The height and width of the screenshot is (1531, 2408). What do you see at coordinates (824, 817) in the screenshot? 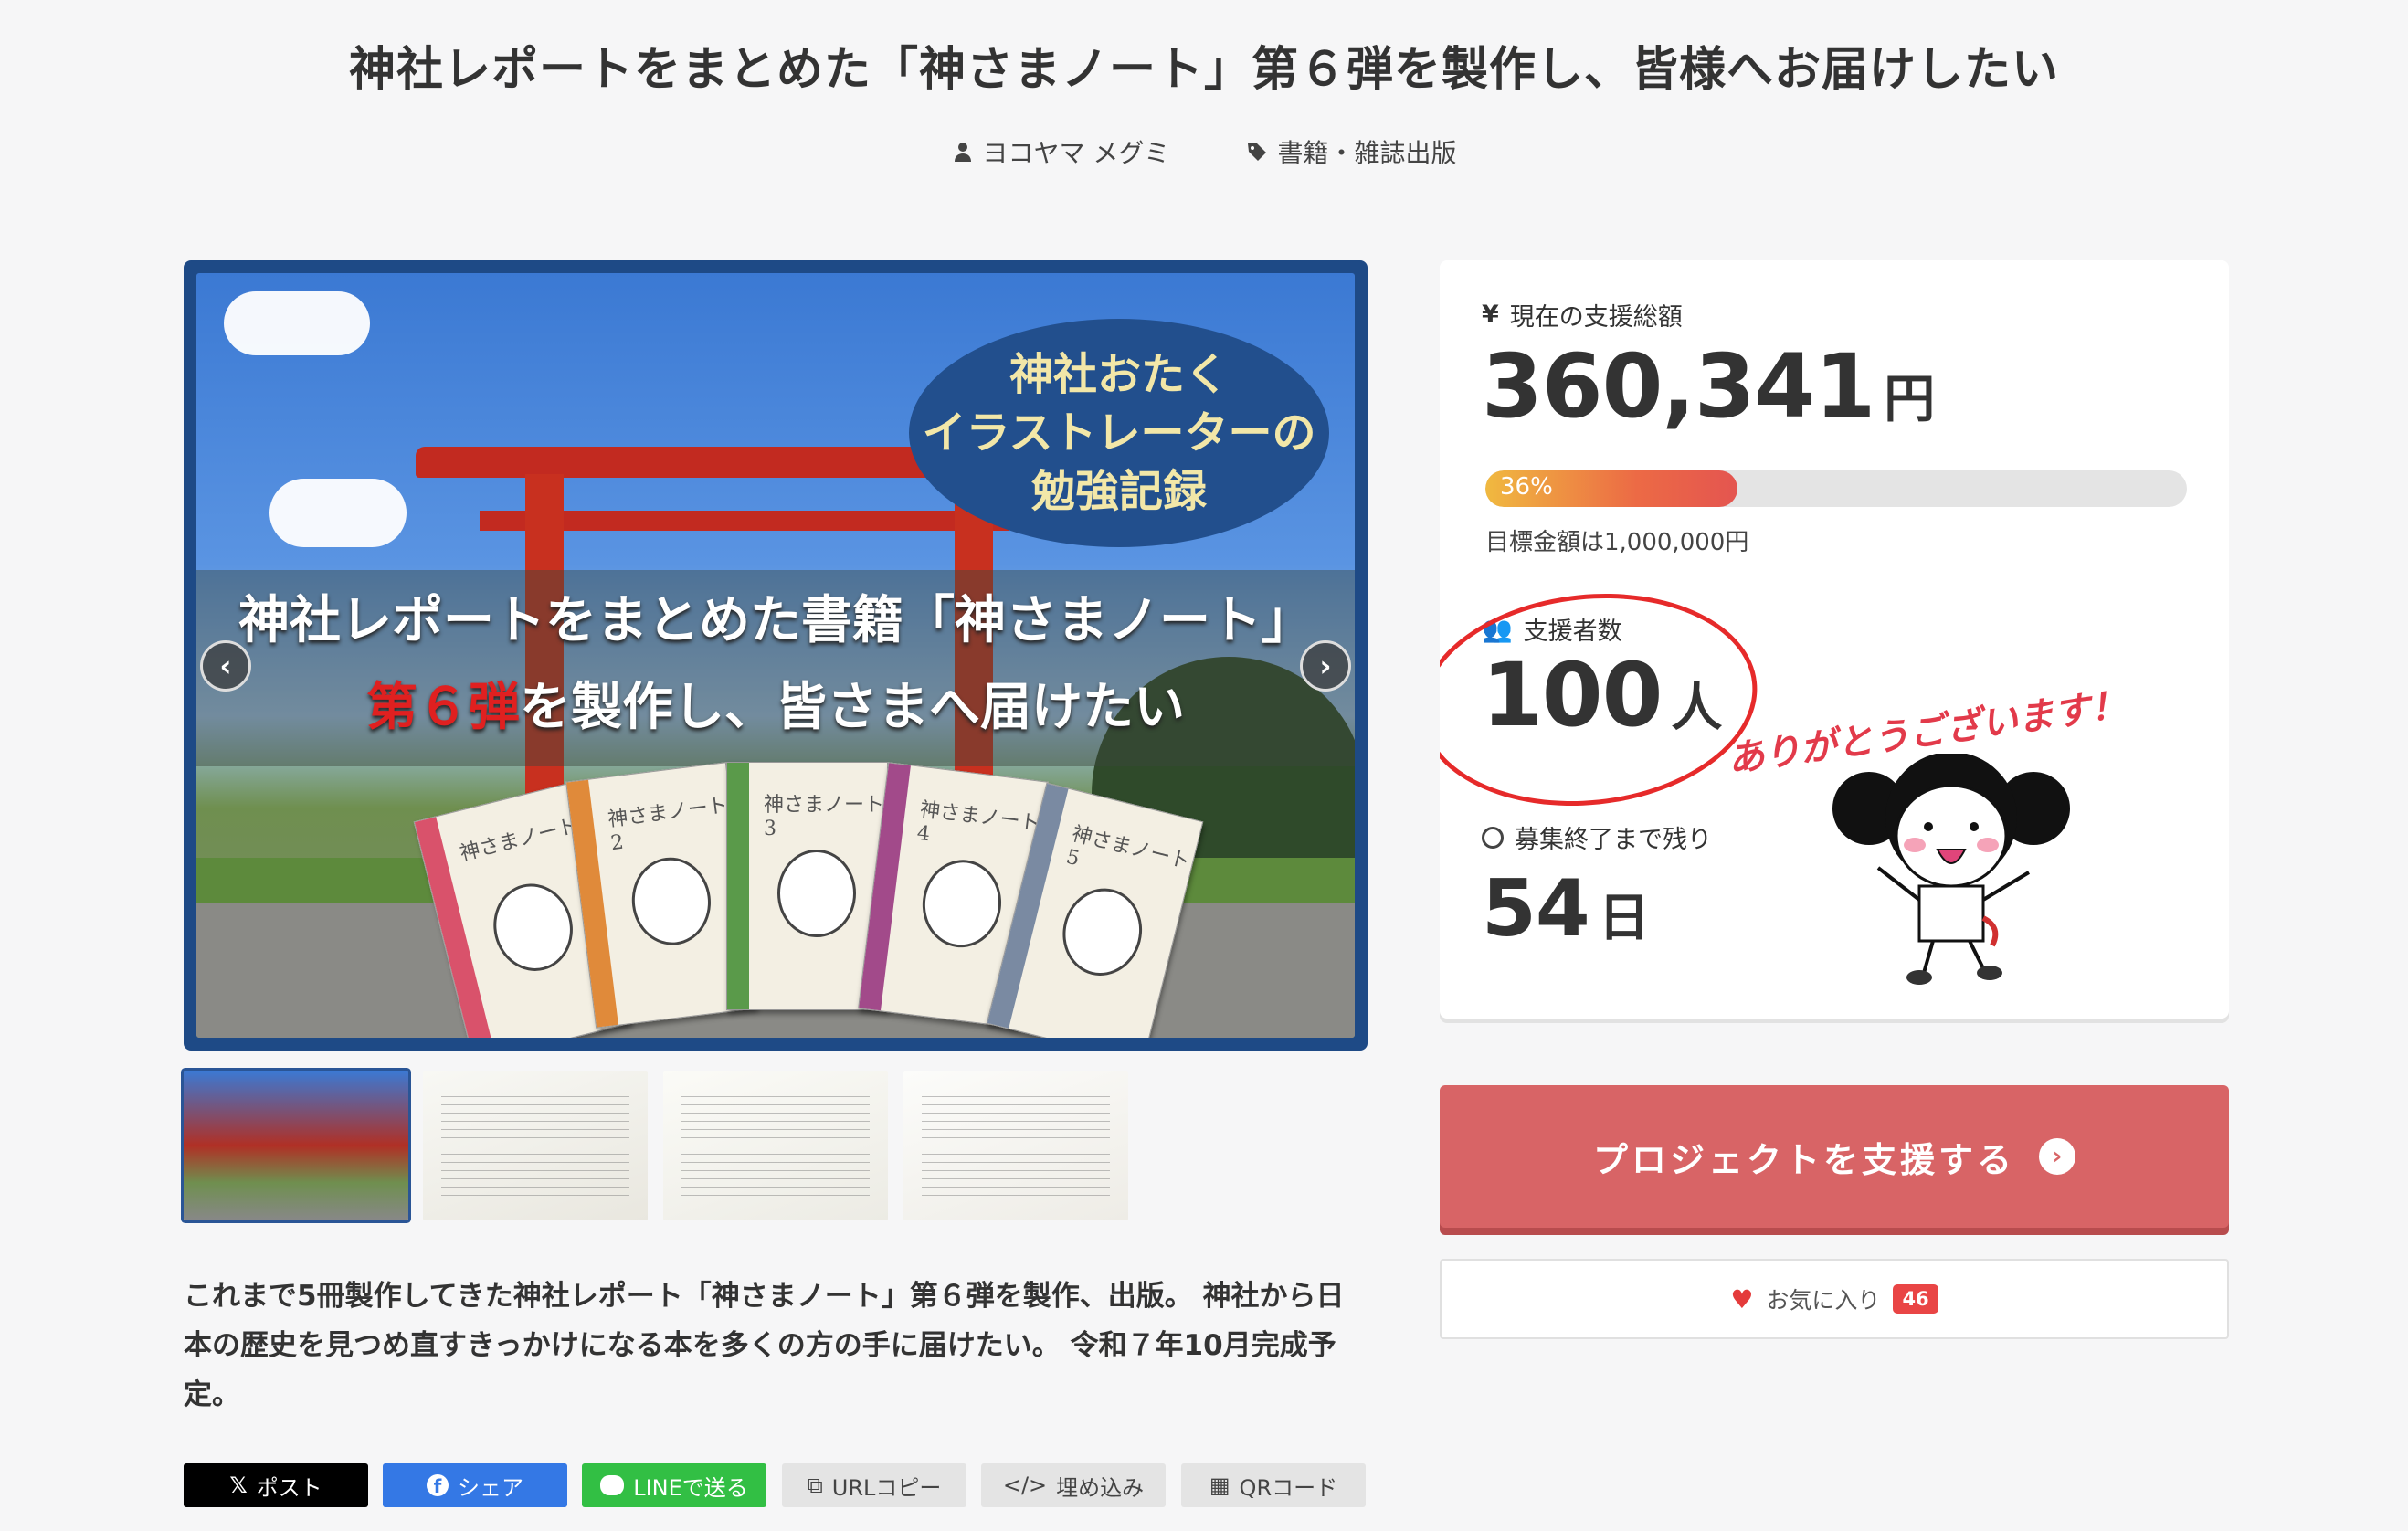
I see `book-title: 神さまノート3` at bounding box center [824, 817].